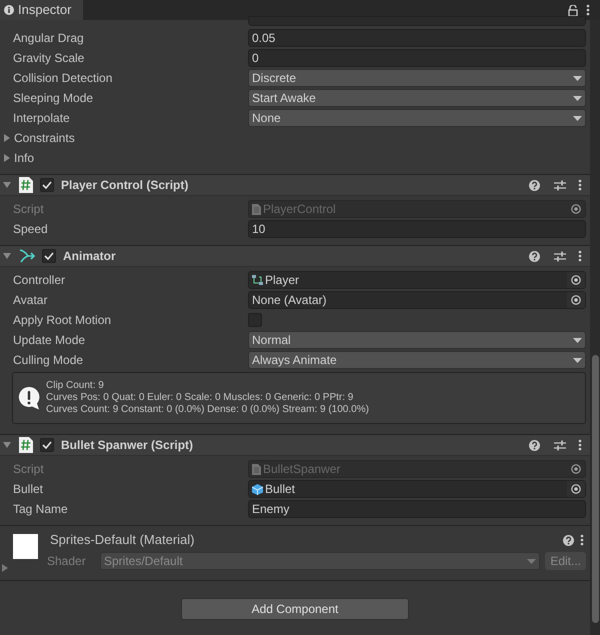  I want to click on info-text: Curves Pos: 0 Quat: 0 Euler: 0 Scale: 0 Muscles: 0 Generic: 0 PPtr: 9, so click(200, 398).